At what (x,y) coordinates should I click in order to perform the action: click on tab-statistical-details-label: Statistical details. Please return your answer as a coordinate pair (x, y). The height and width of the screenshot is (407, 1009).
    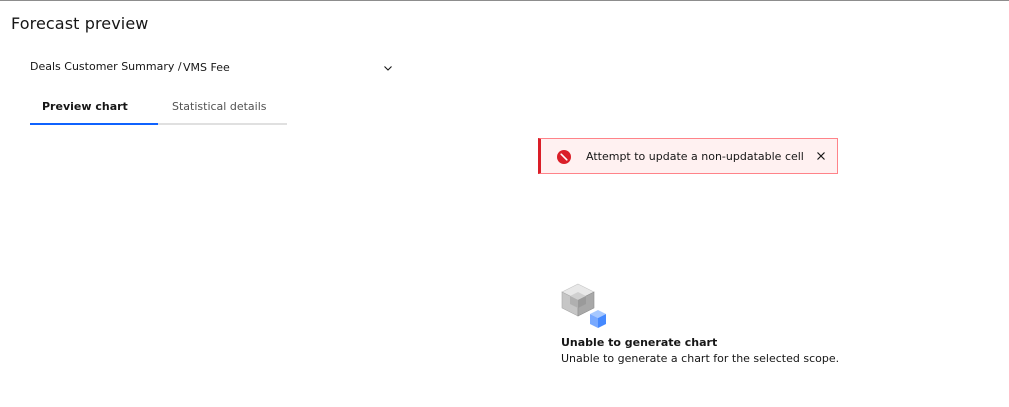
    Looking at the image, I should click on (219, 106).